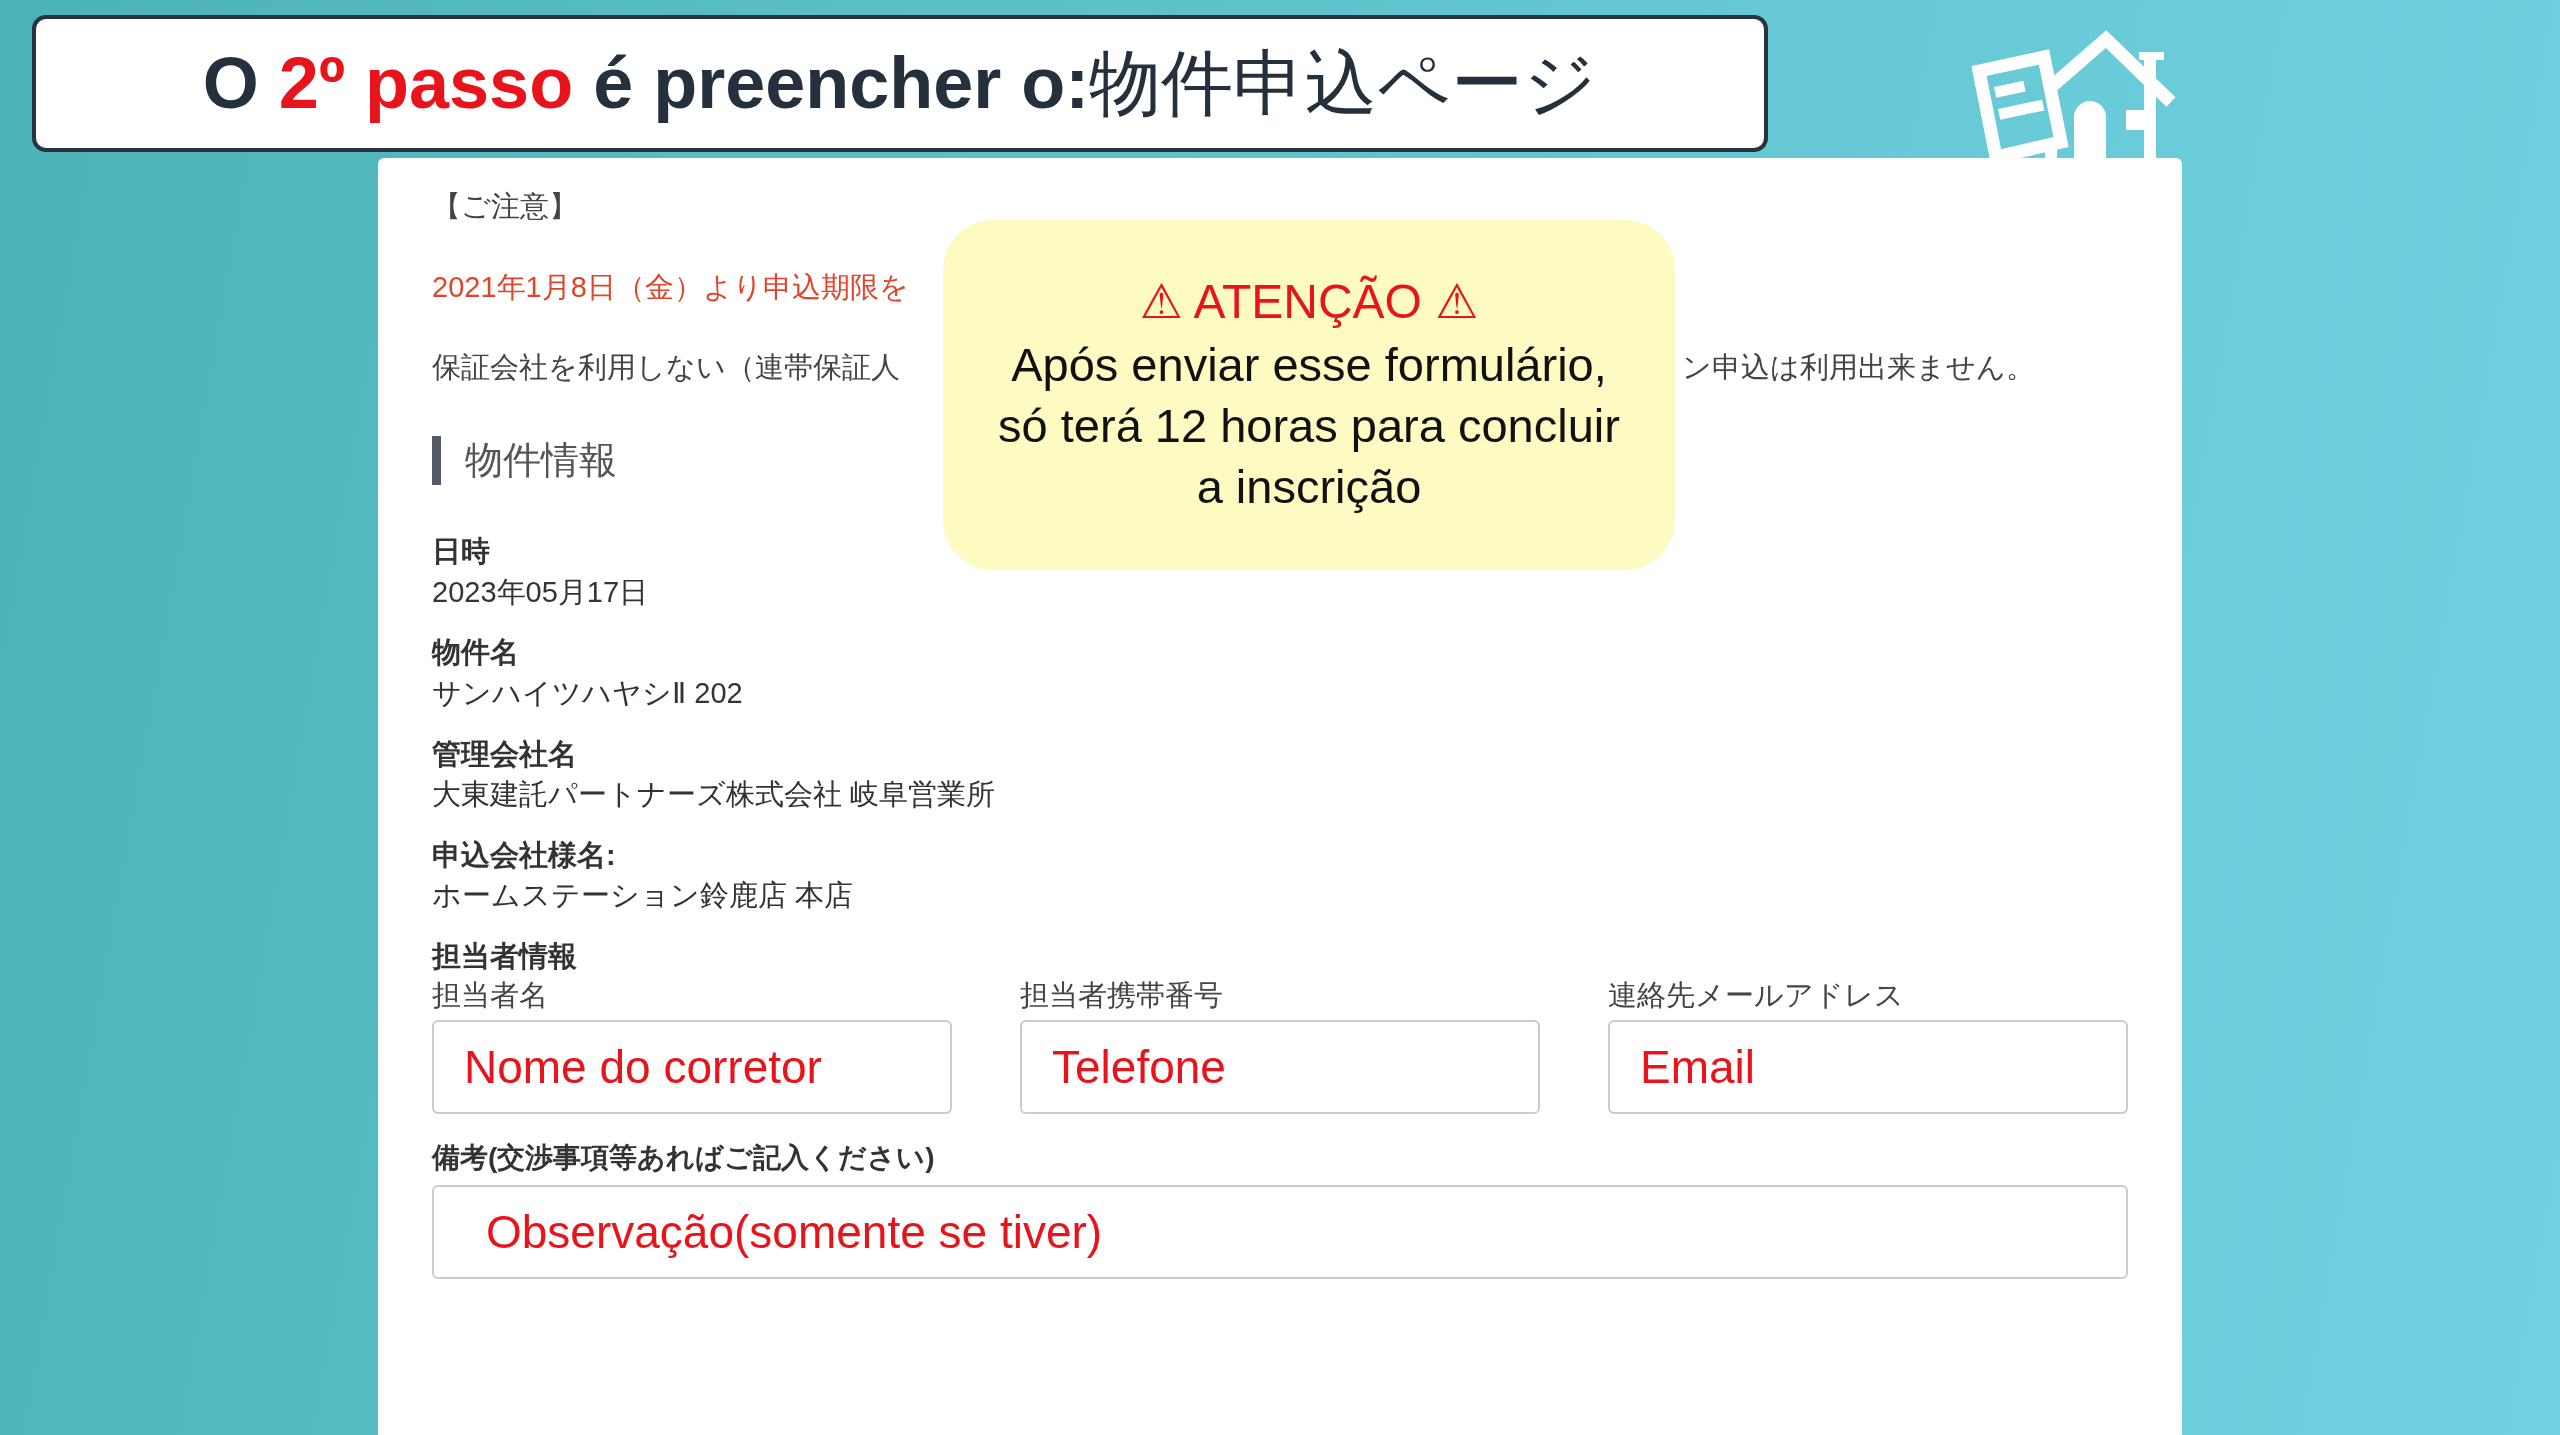 The height and width of the screenshot is (1435, 2560). What do you see at coordinates (1280, 1232) in the screenshot?
I see `remarks-field: Observação(somente se tiver)` at bounding box center [1280, 1232].